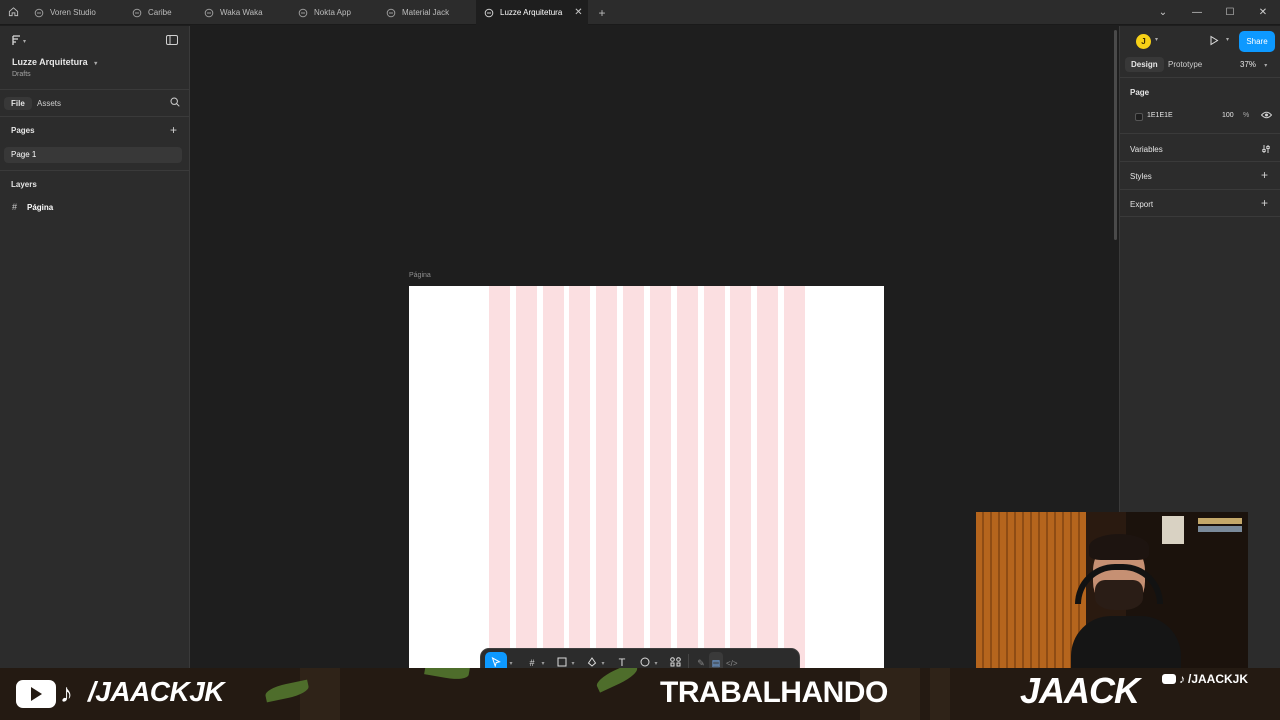  What do you see at coordinates (1139, 117) in the screenshot?
I see `page-color-swatch` at bounding box center [1139, 117].